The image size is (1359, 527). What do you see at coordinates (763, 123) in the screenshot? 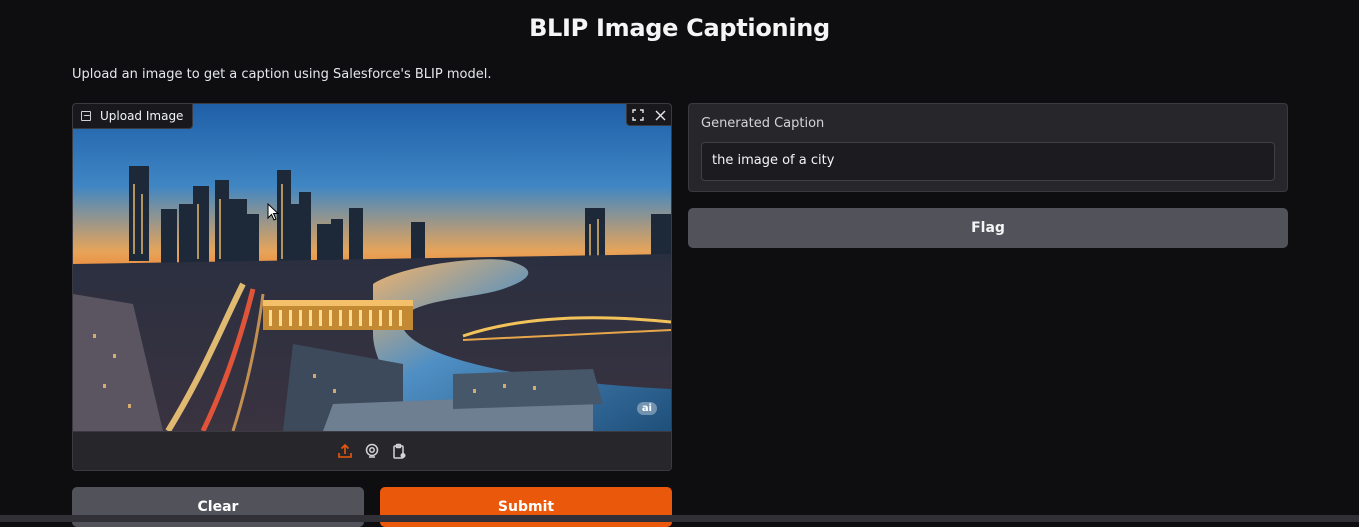
I see `caption-output-label: Generated Caption` at bounding box center [763, 123].